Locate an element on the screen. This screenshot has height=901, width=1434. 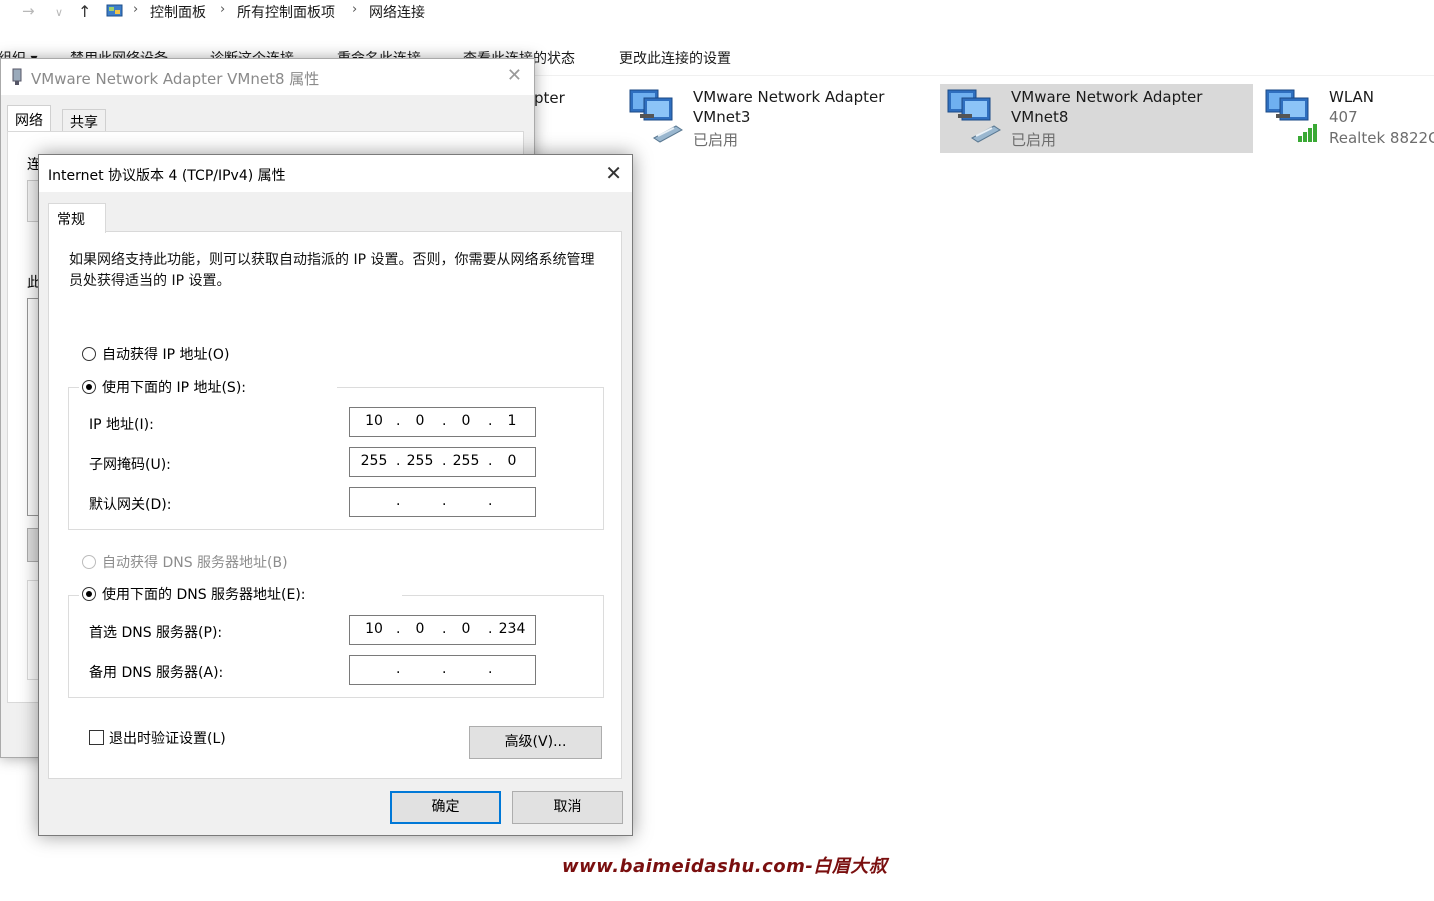
dialog-title: Internet 协议版本 4 (TCP/IPv4) 属性 is located at coordinates (167, 176).